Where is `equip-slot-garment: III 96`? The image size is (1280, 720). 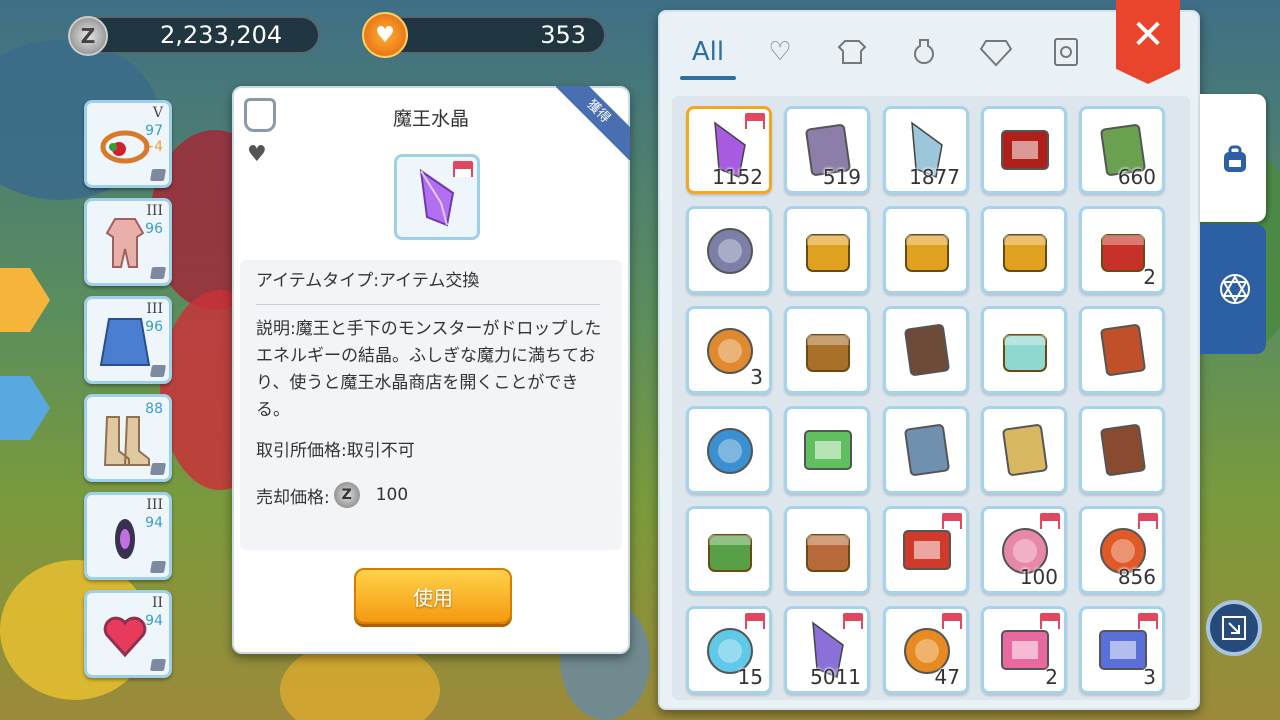
equip-slot-garment: III 96 is located at coordinates (128, 340).